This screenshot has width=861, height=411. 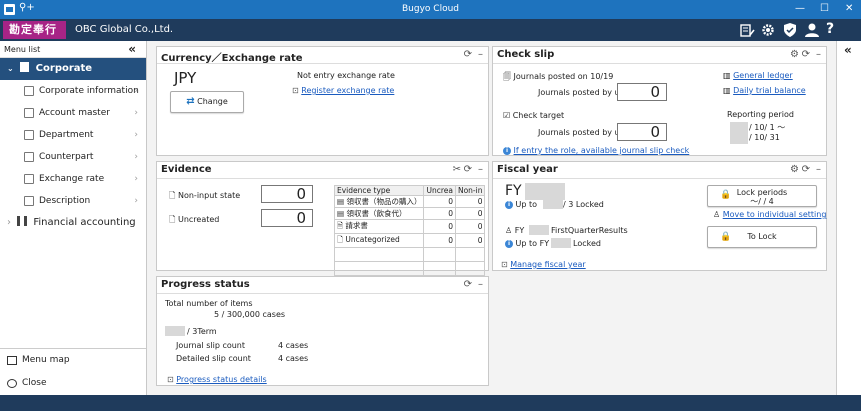 I want to click on panel-title: Progress status, so click(x=205, y=284).